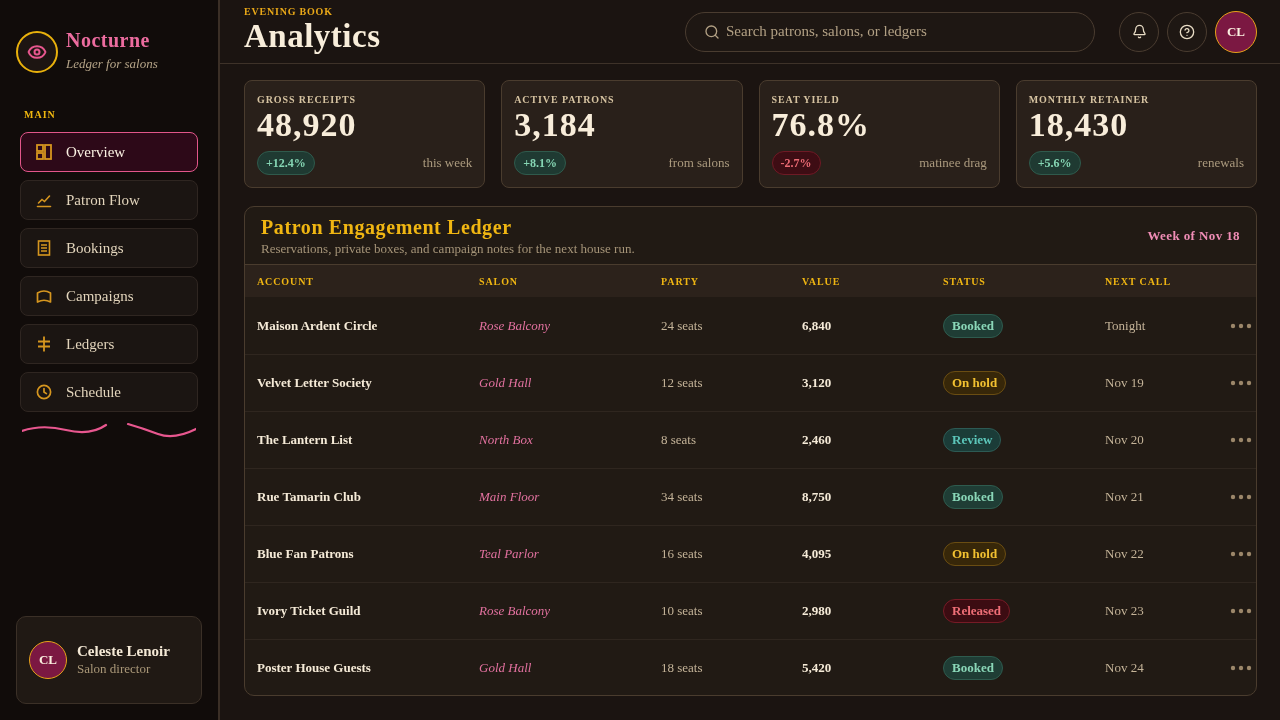 The height and width of the screenshot is (720, 1280). I want to click on user-role: Salon director, so click(114, 669).